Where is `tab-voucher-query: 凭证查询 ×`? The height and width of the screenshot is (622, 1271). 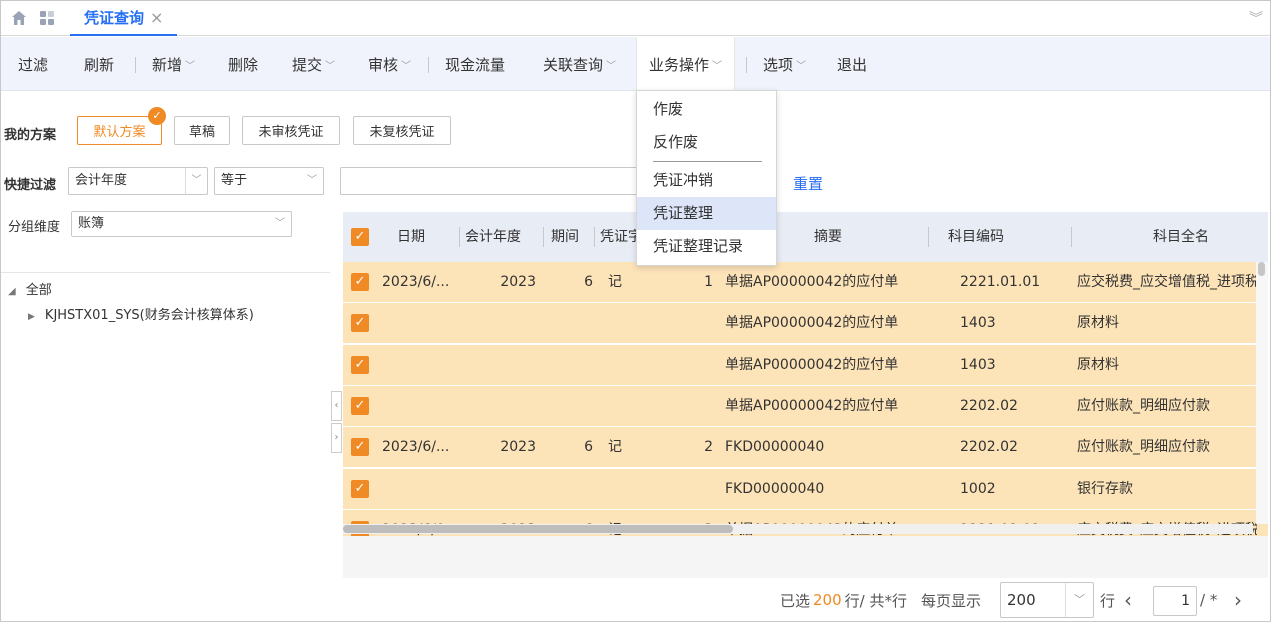
tab-voucher-query: 凭证查询 × is located at coordinates (124, 18).